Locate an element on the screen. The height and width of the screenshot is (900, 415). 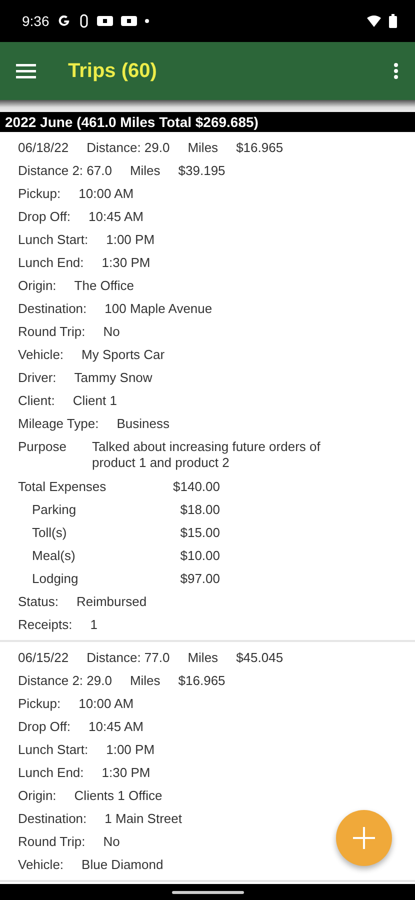
wifi-icon is located at coordinates (374, 21).